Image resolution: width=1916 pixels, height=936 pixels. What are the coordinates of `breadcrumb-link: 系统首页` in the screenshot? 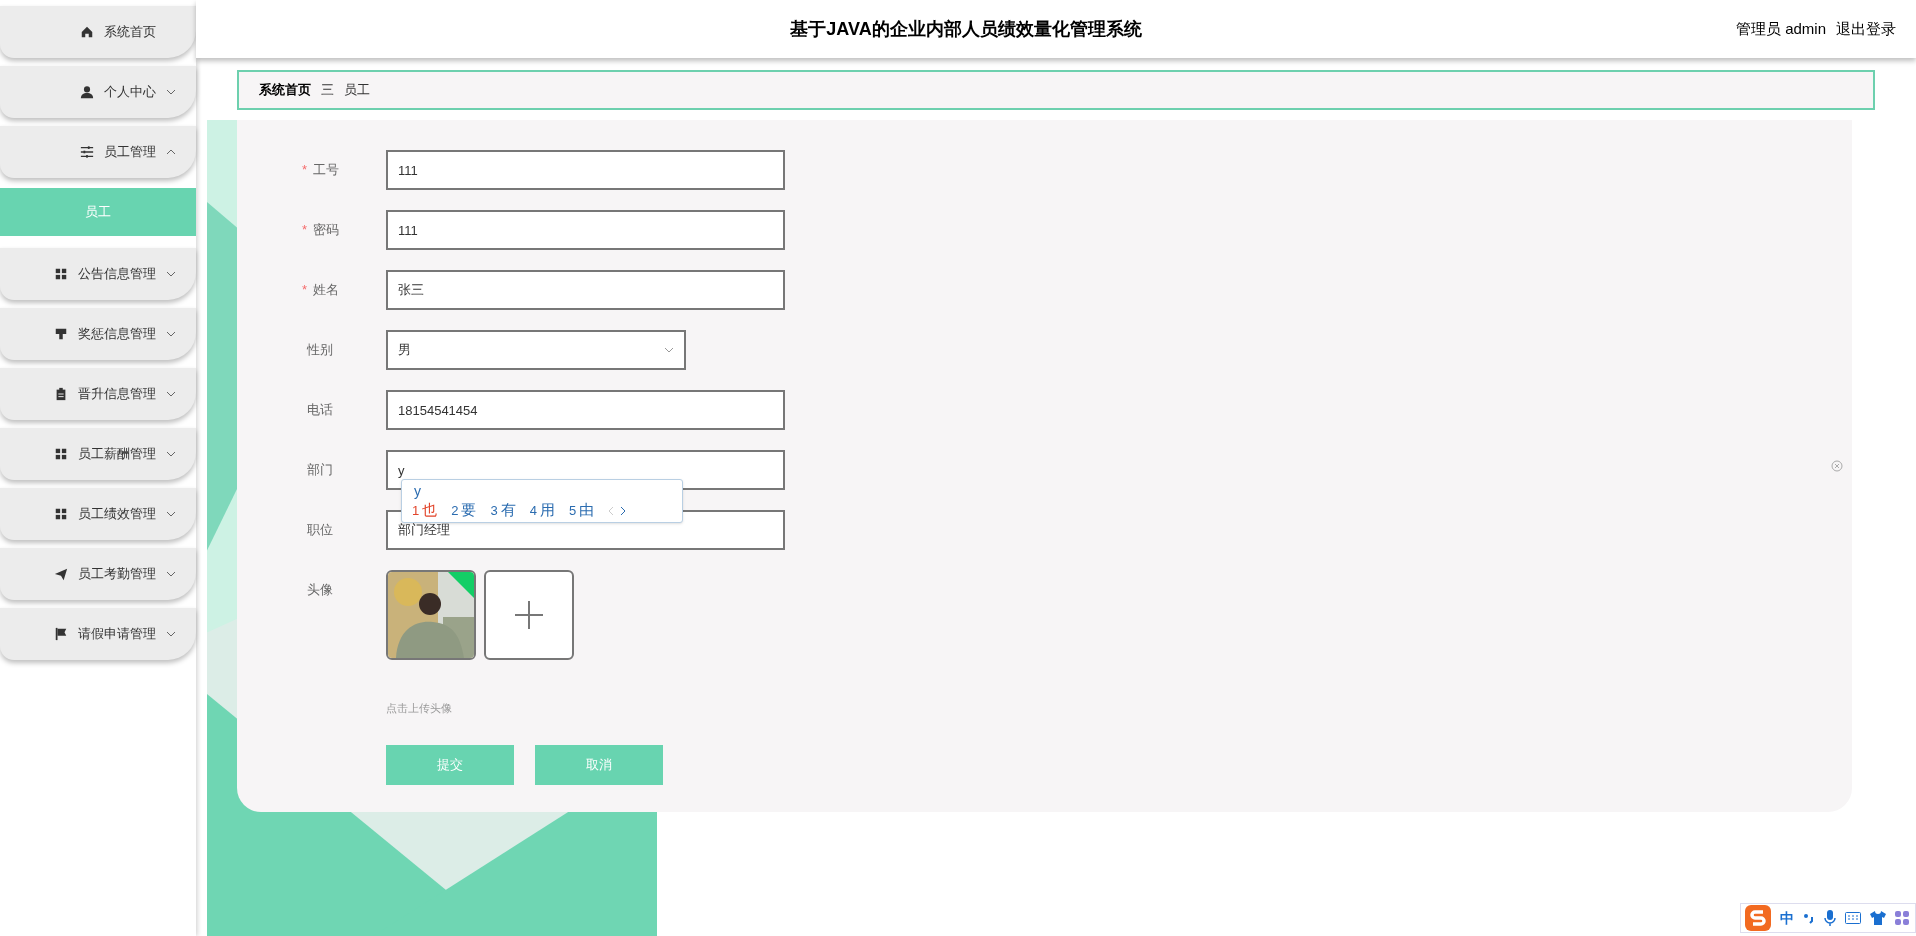 It's located at (285, 90).